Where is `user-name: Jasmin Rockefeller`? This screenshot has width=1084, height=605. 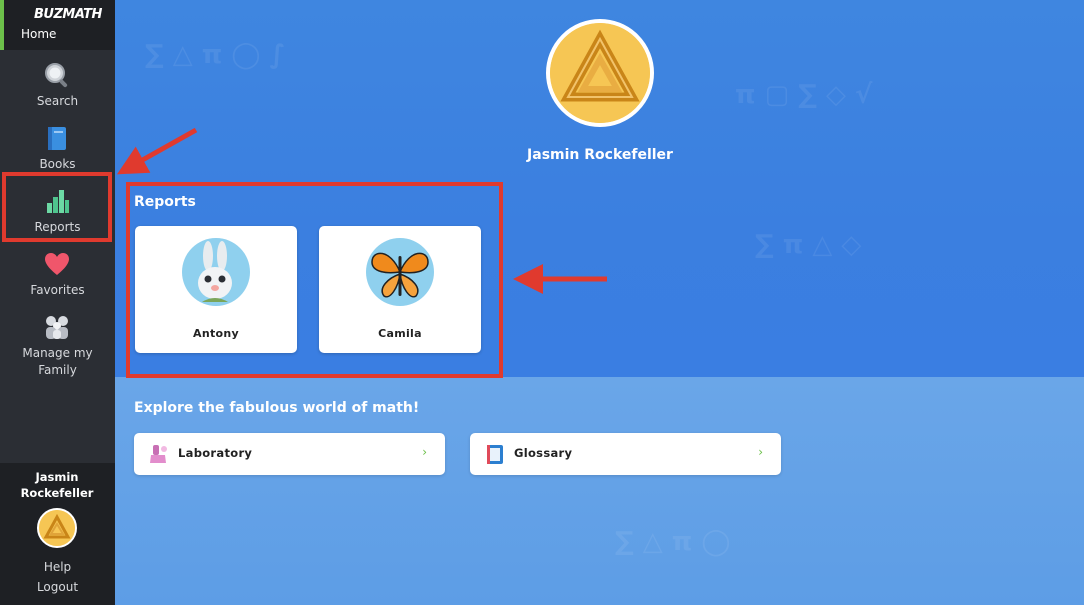 user-name: Jasmin Rockefeller is located at coordinates (57, 485).